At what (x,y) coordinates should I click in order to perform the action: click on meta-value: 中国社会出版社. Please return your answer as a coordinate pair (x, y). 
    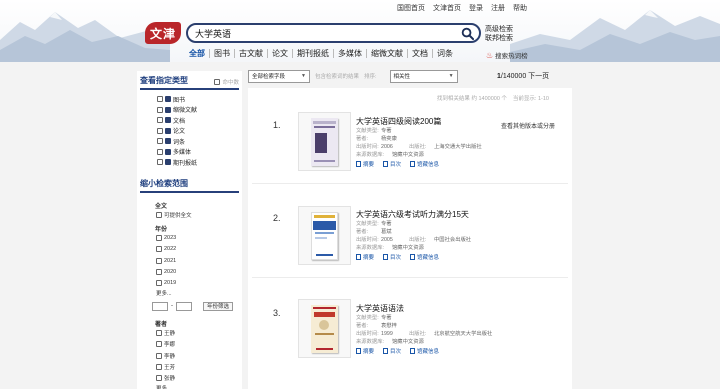
    Looking at the image, I should click on (453, 240).